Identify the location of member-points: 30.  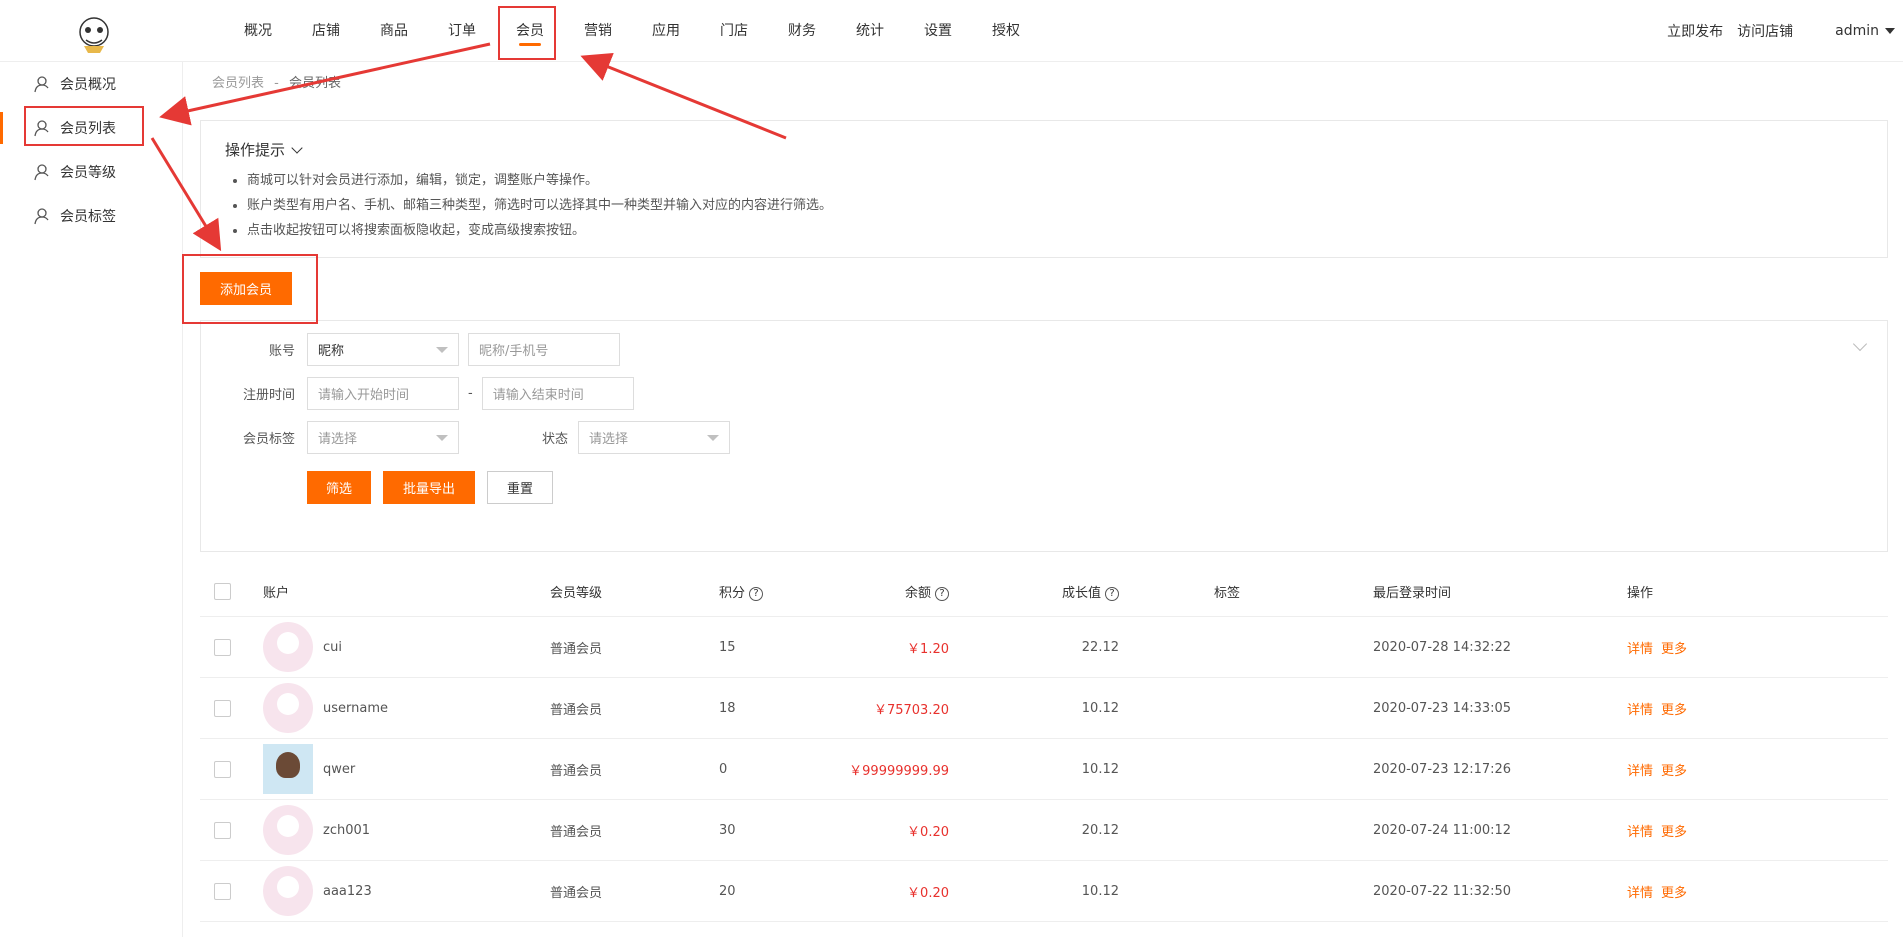
(727, 830).